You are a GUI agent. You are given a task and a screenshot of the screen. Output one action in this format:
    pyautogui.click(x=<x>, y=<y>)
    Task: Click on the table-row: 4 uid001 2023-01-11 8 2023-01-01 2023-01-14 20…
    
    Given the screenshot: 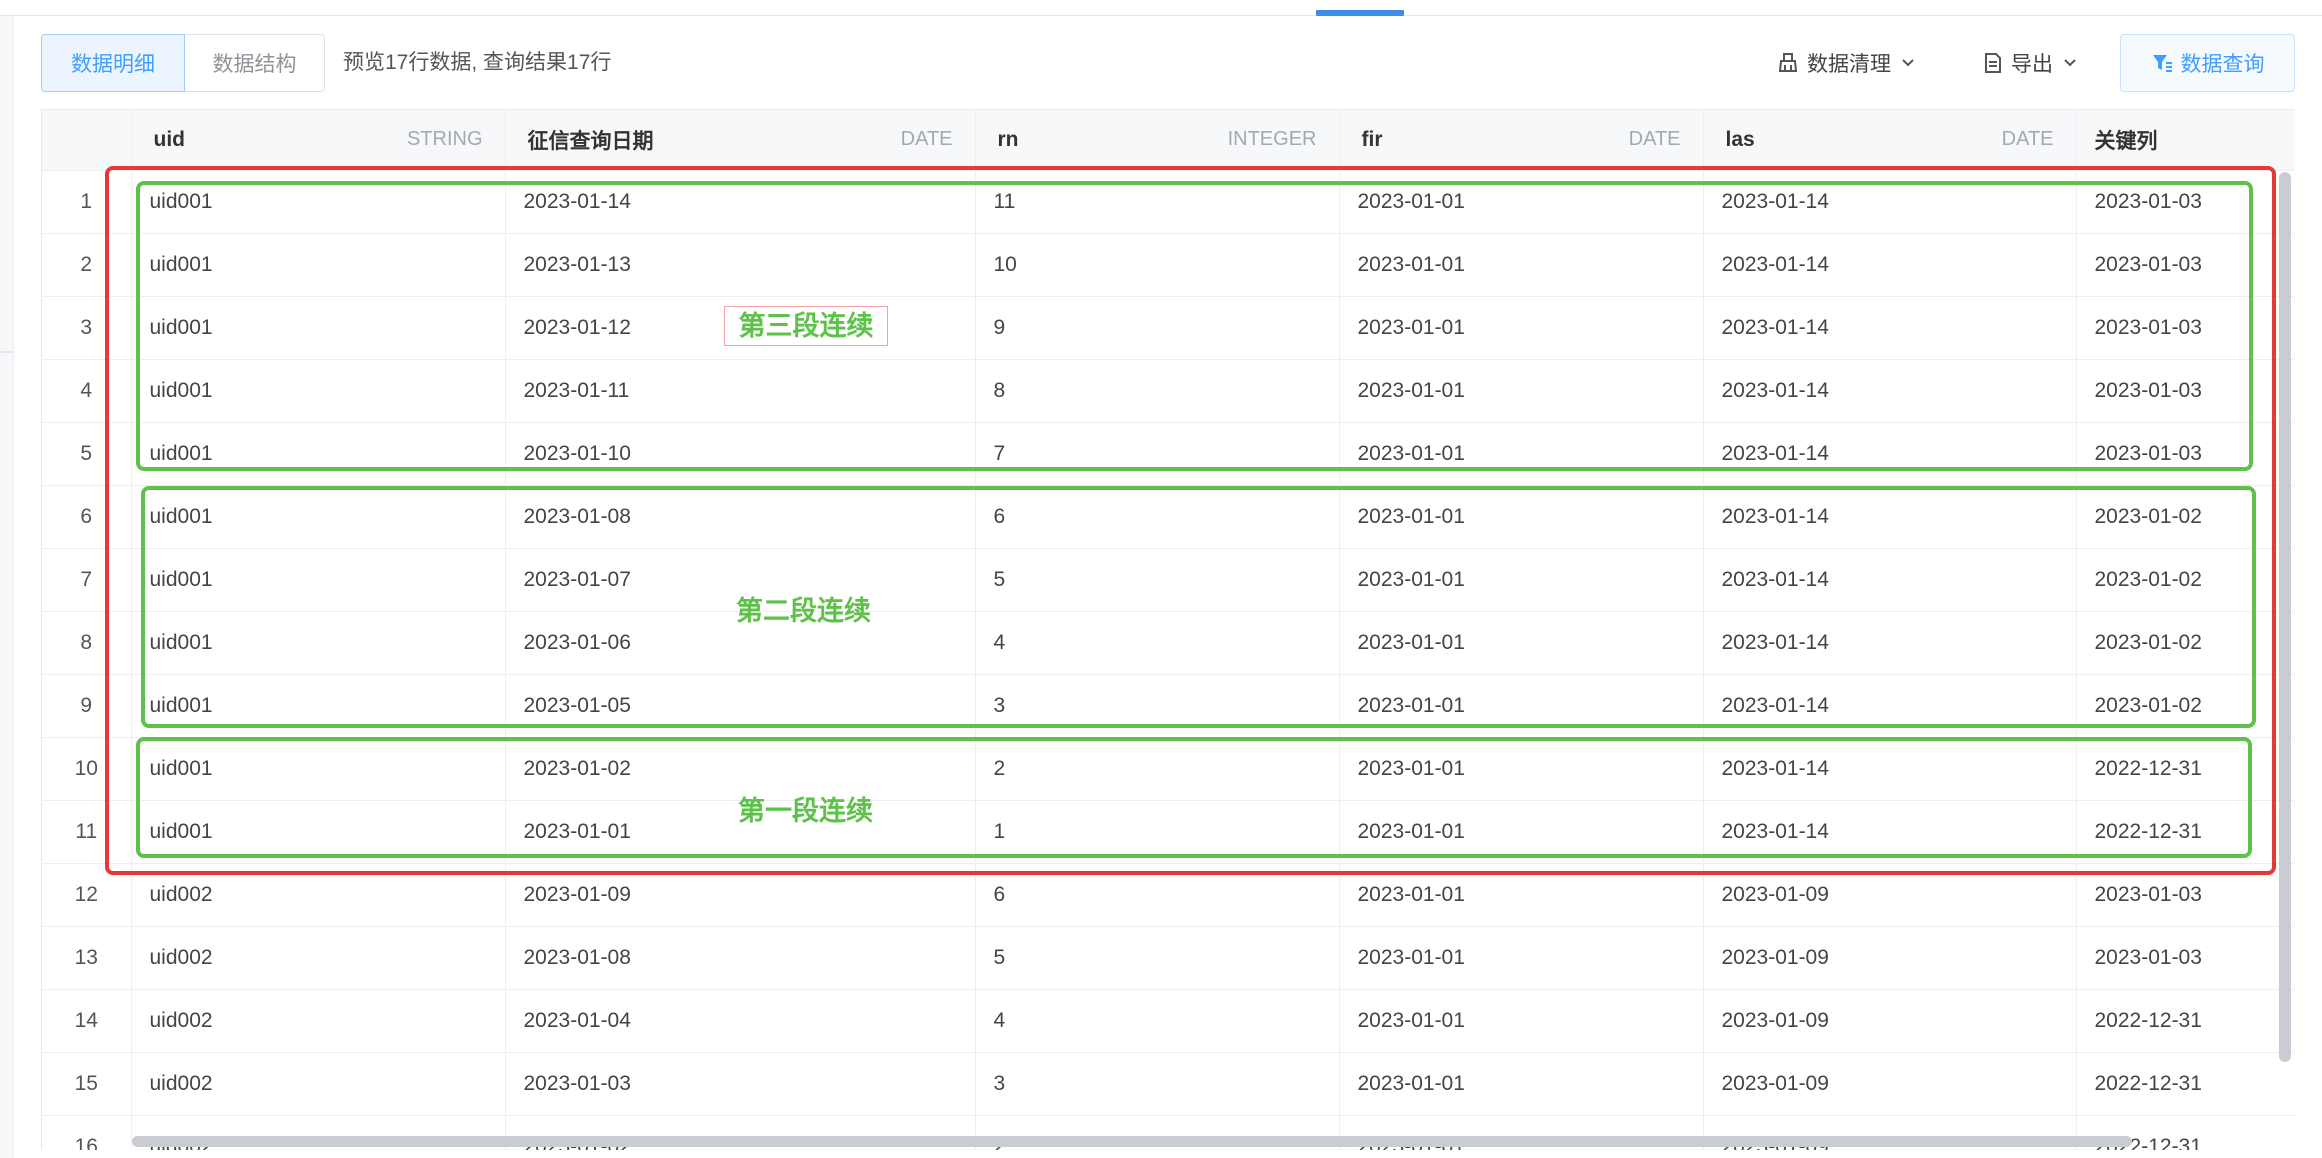 What is the action you would take?
    pyautogui.click(x=1168, y=391)
    